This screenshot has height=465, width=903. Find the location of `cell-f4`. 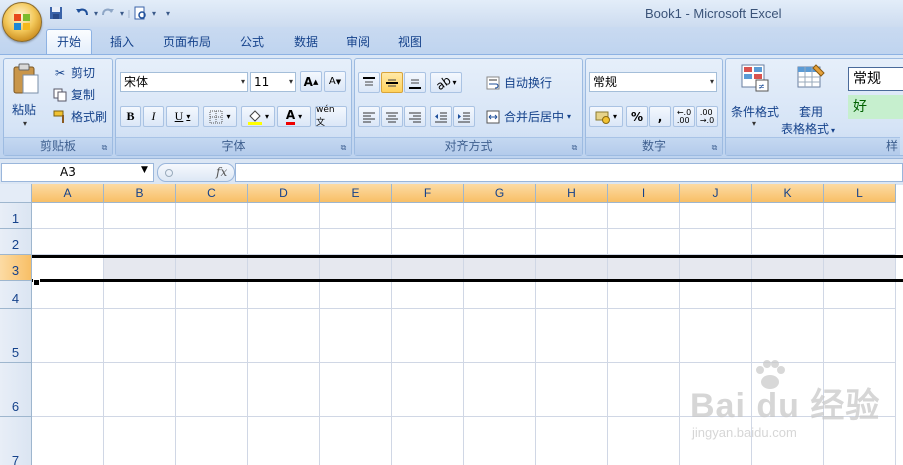

cell-f4 is located at coordinates (428, 295).